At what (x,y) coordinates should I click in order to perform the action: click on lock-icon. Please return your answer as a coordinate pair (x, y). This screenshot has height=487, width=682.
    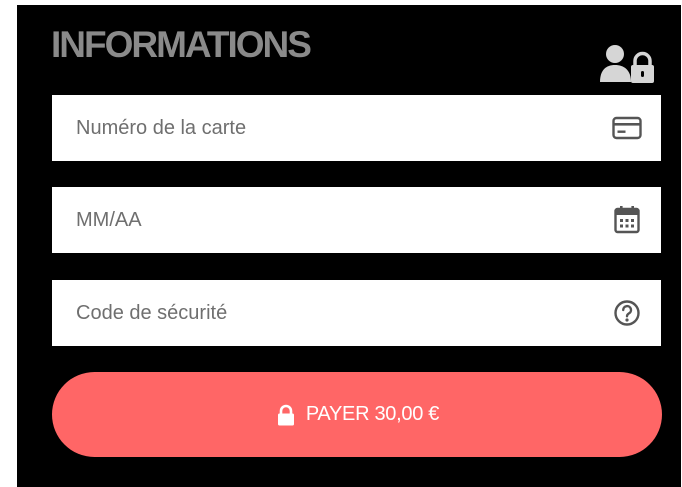
    Looking at the image, I should click on (286, 415).